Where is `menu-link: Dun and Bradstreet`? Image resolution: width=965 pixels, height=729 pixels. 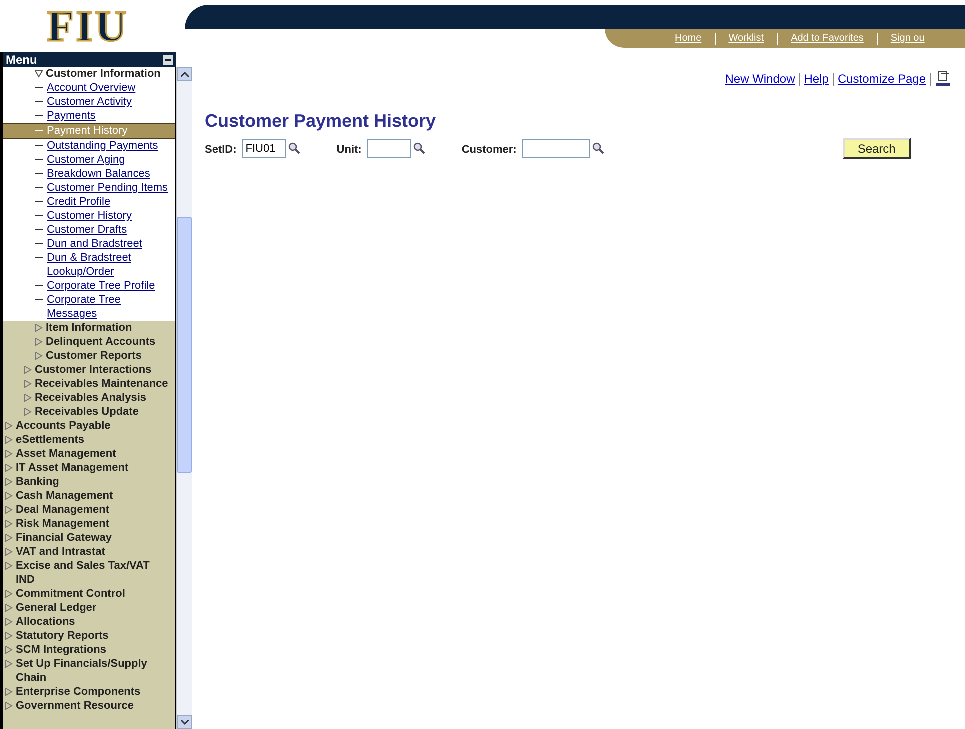 menu-link: Dun and Bradstreet is located at coordinates (94, 244).